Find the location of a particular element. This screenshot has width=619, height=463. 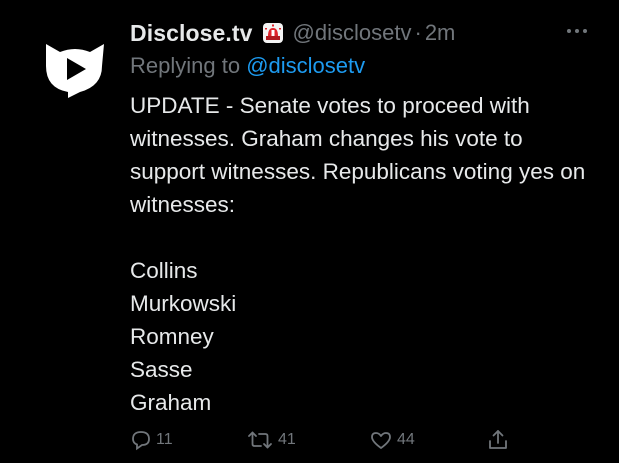

name-line: Romney is located at coordinates (172, 336).